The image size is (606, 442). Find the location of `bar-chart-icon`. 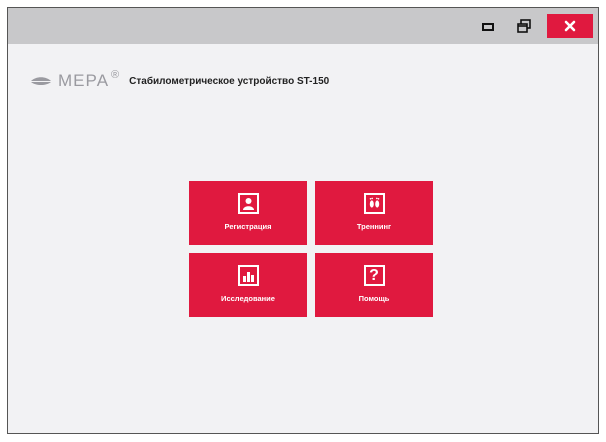

bar-chart-icon is located at coordinates (248, 275).